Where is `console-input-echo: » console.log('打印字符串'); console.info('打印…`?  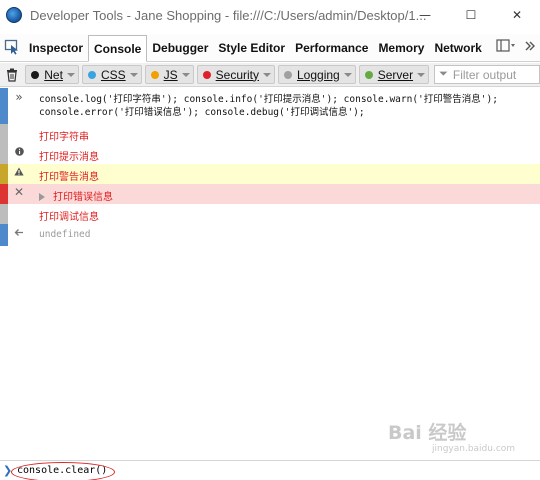 console-input-echo: » console.log('打印字符串'); console.info('打印… is located at coordinates (270, 106).